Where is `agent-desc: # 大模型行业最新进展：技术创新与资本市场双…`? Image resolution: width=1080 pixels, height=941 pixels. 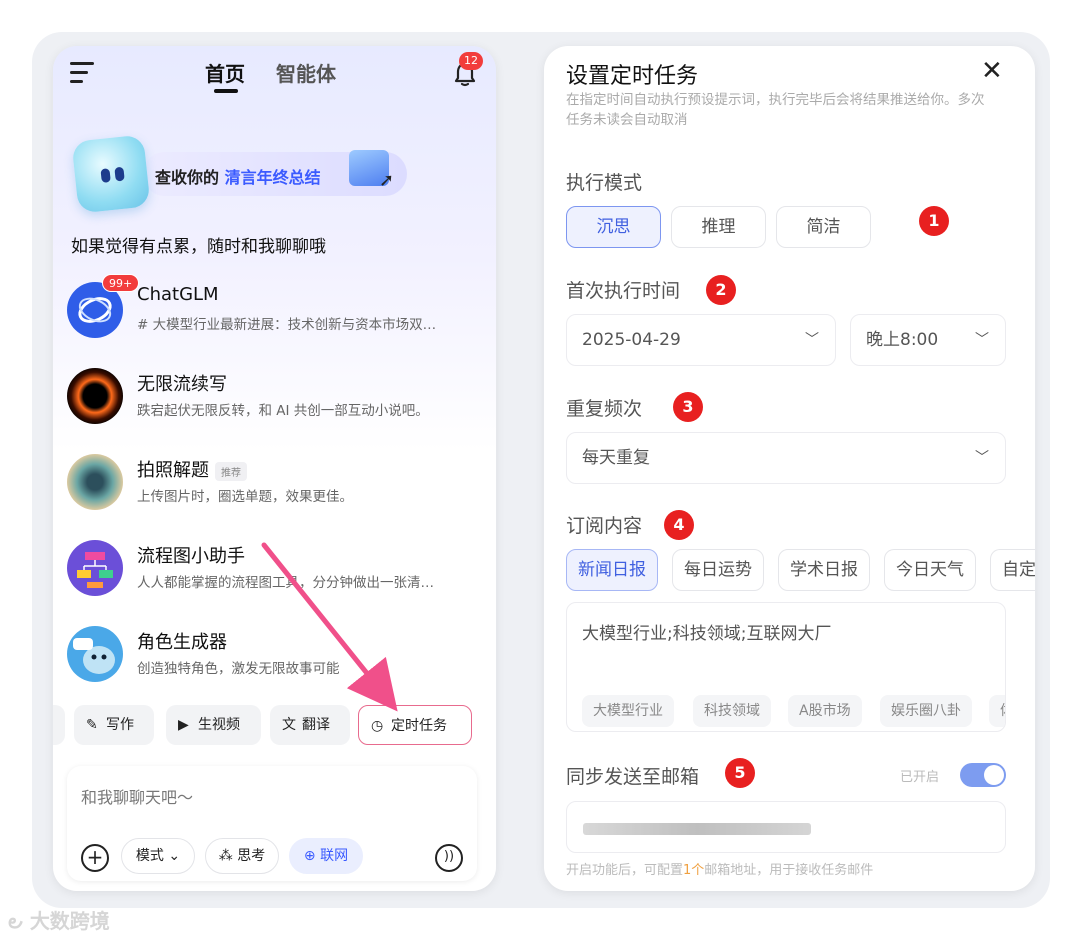 agent-desc: # 大模型行业最新进展：技术创新与资本市场双… is located at coordinates (287, 325).